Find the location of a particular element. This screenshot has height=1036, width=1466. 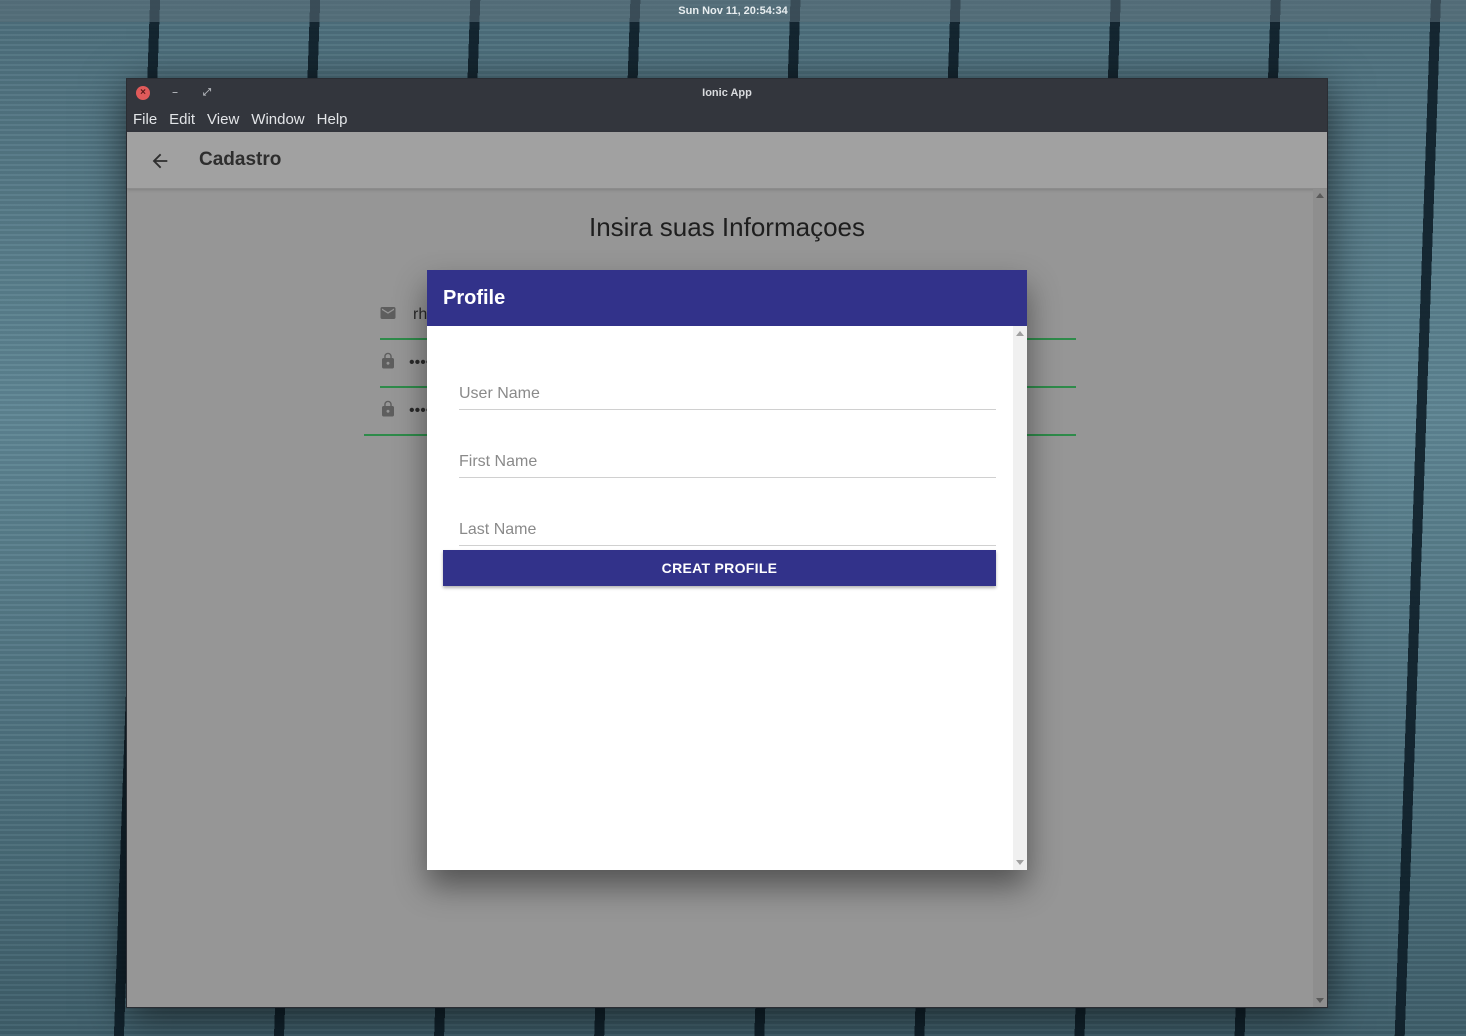

page-title: Cadastro is located at coordinates (240, 159).